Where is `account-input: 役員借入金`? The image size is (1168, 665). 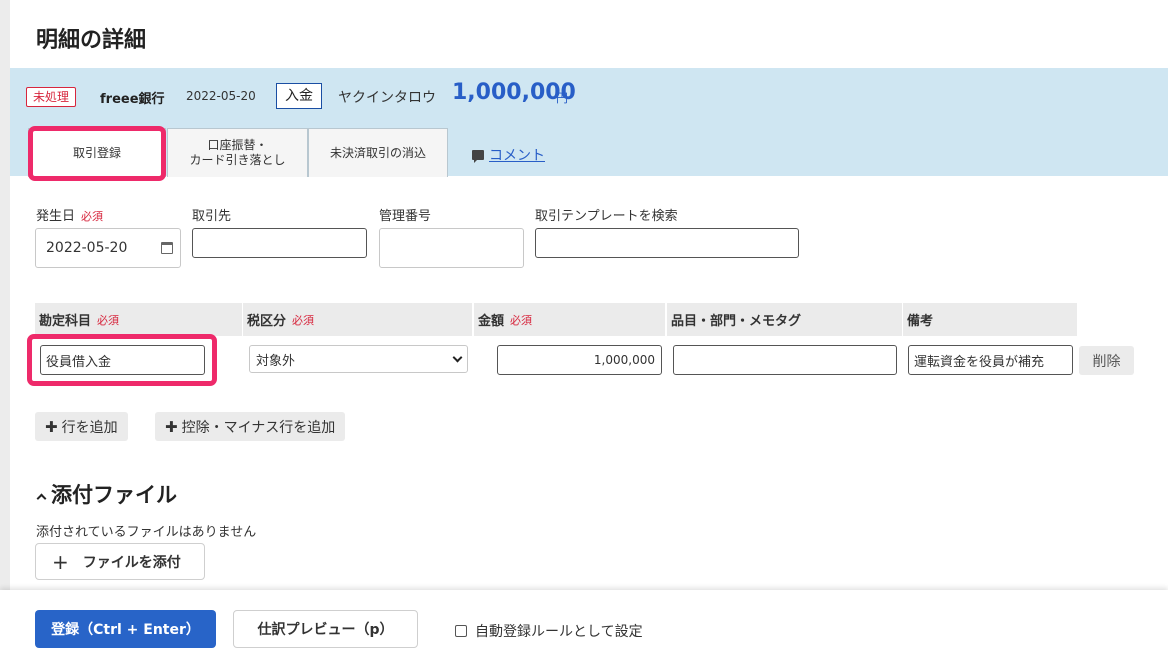
account-input: 役員借入金 is located at coordinates (122, 360).